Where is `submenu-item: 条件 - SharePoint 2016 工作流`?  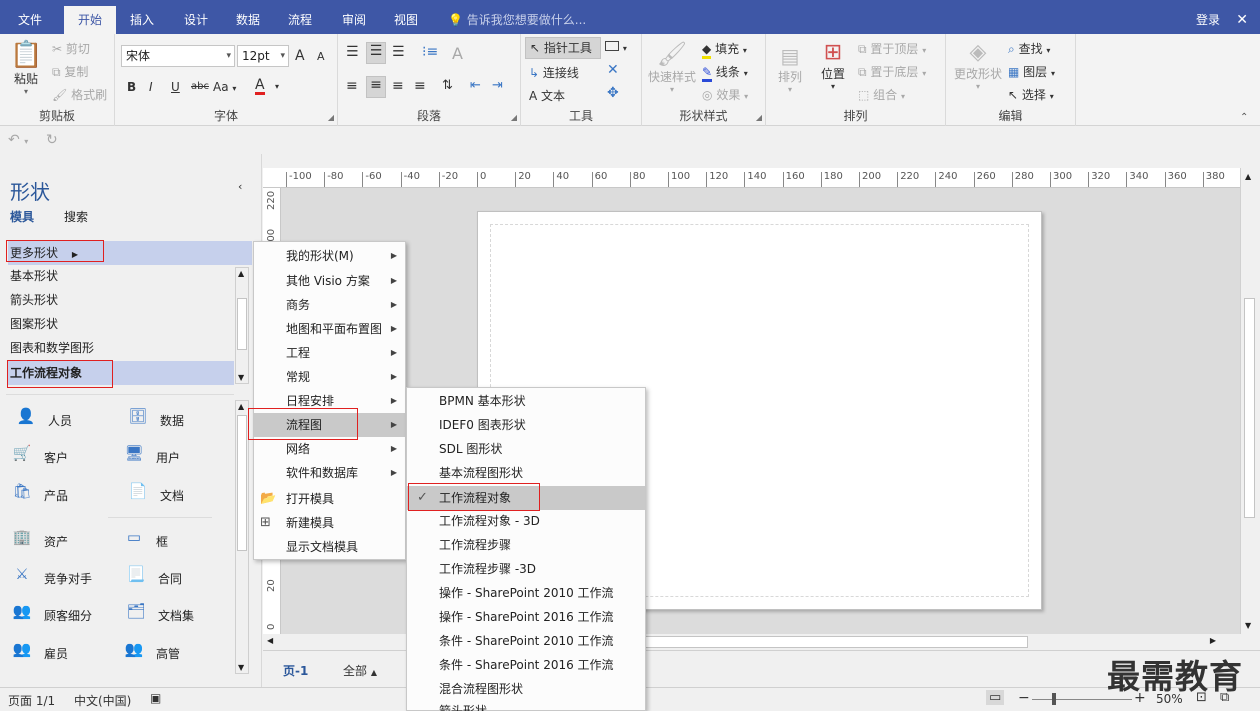 submenu-item: 条件 - SharePoint 2016 工作流 is located at coordinates (526, 665).